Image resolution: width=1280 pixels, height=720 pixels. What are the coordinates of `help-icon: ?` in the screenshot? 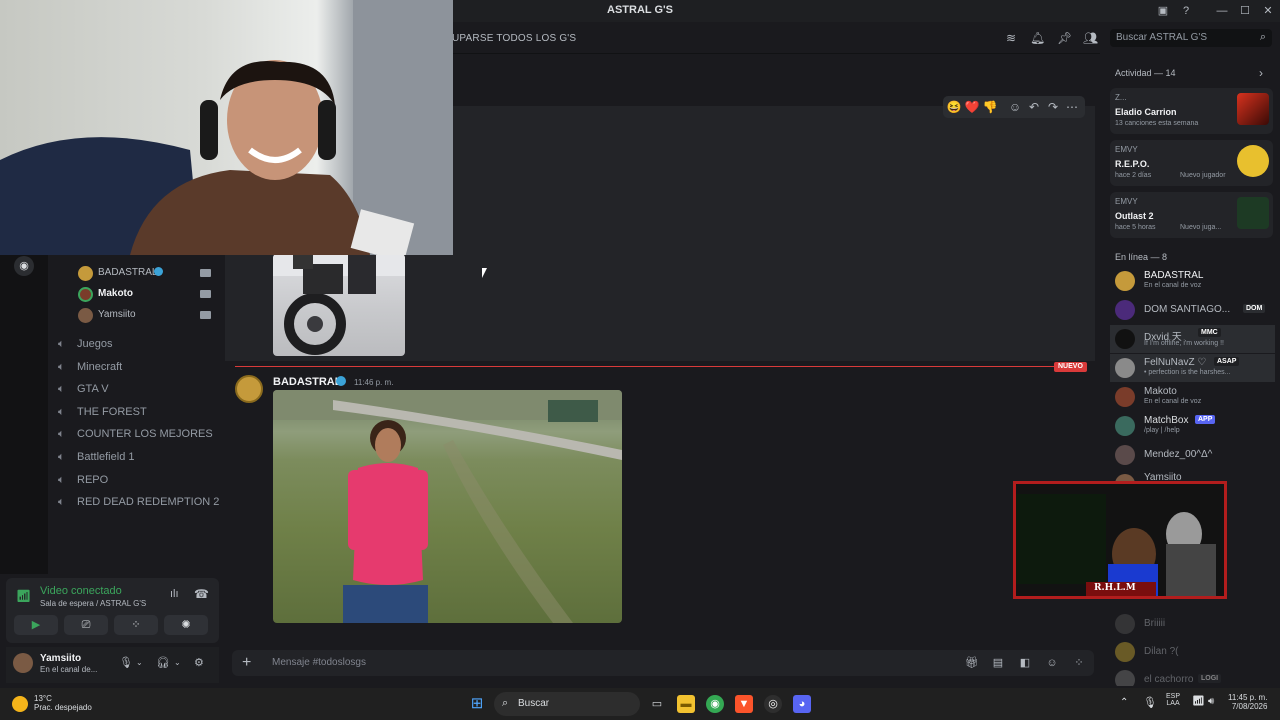 It's located at (1186, 11).